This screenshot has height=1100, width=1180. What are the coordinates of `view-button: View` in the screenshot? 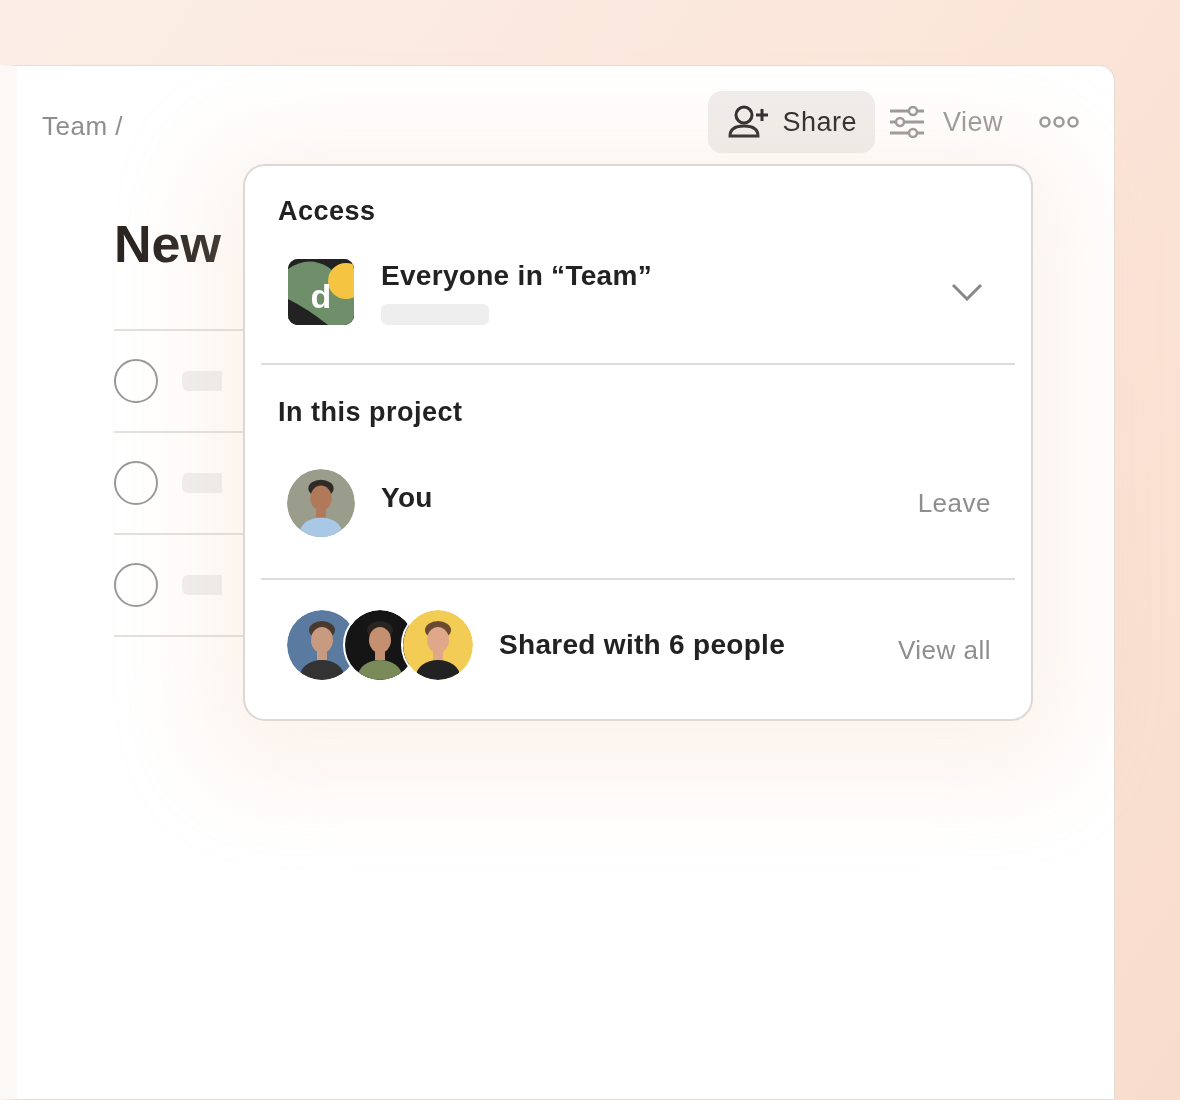 It's located at (945, 122).